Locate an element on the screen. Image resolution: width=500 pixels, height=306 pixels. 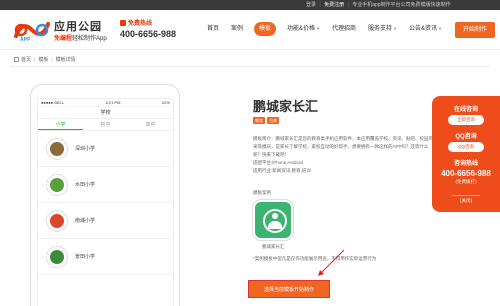
phone-app-title: 学校 is located at coordinates (105, 113).